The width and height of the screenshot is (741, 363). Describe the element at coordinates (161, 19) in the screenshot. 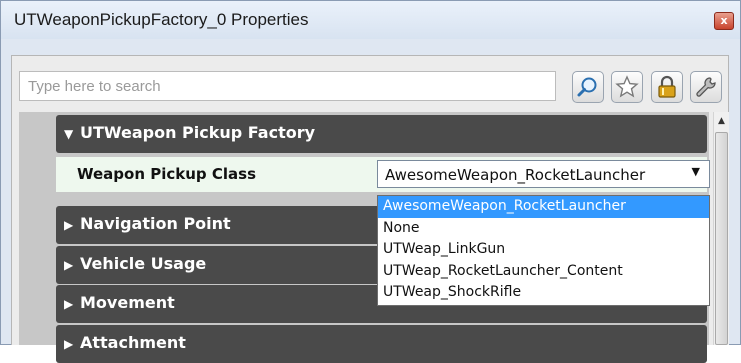

I see `window-title: UTWeaponPickupFactory_0 Properties` at that location.